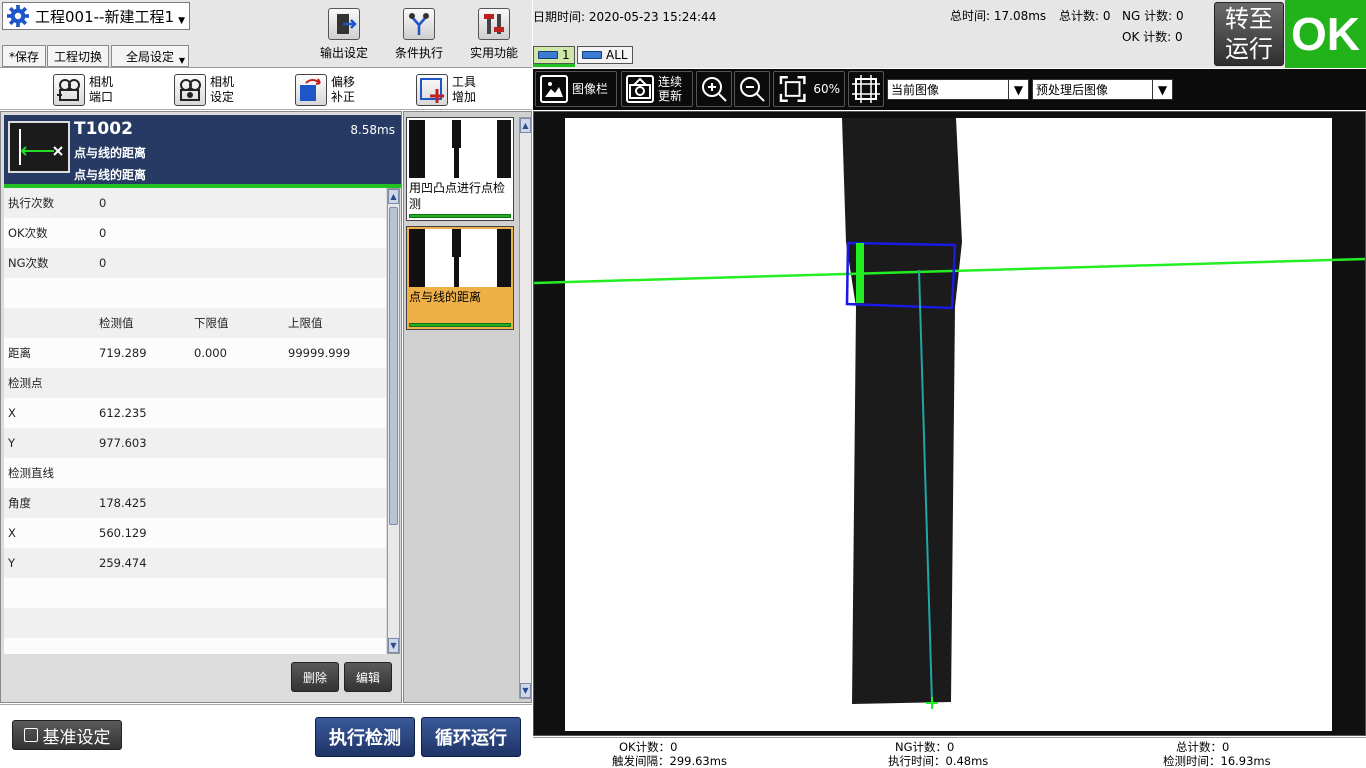  Describe the element at coordinates (554, 55) in the screenshot. I see `camera-tab-1: 1` at that location.